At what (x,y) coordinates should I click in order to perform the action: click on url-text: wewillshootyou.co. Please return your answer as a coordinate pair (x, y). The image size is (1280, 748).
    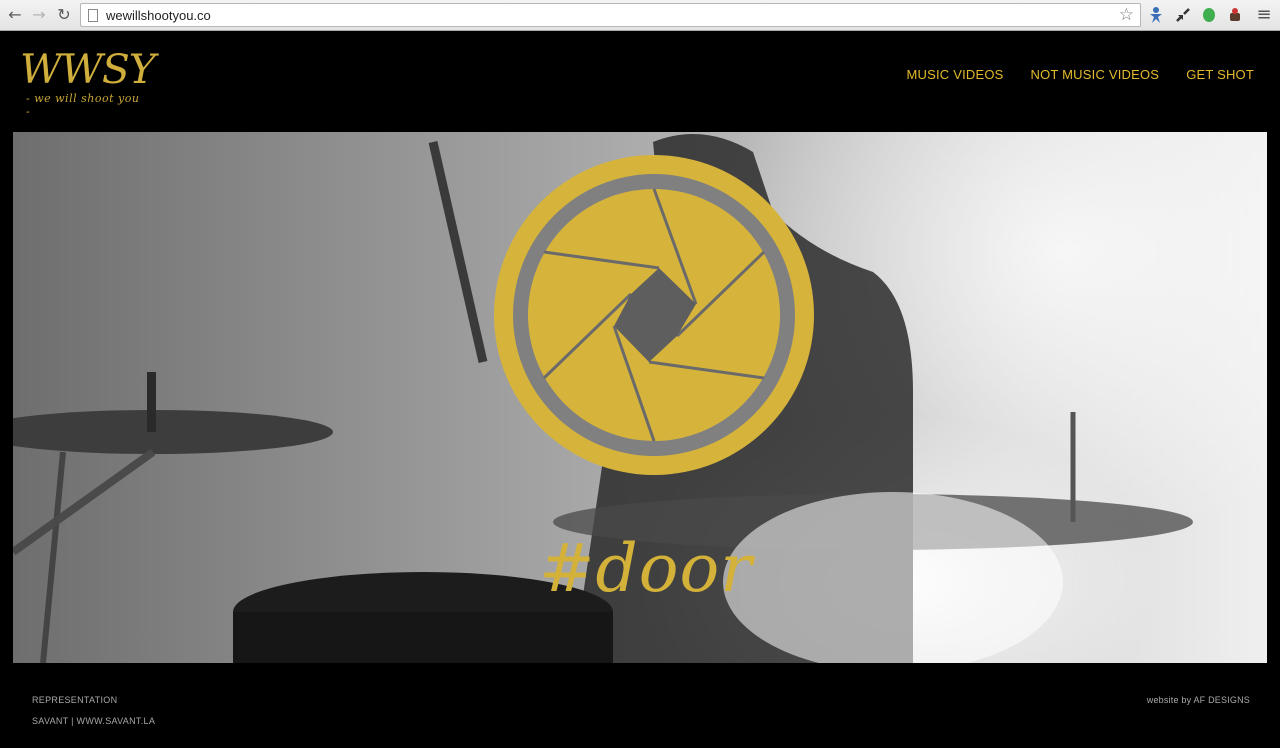
    Looking at the image, I should click on (158, 15).